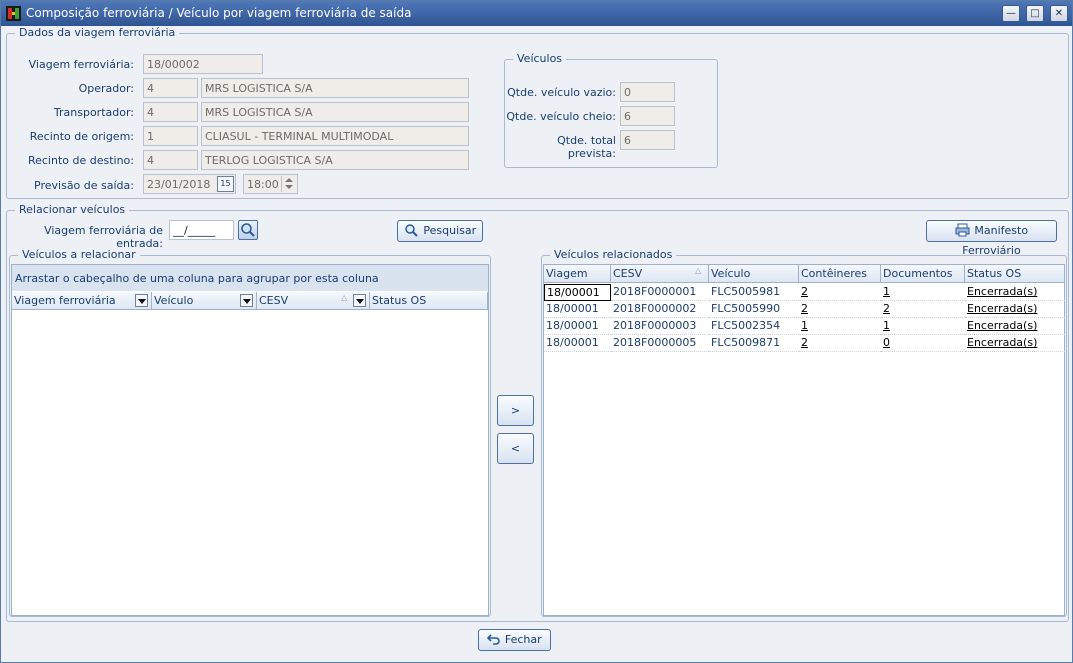  Describe the element at coordinates (225, 184) in the screenshot. I see `calendar-icon: 15` at that location.